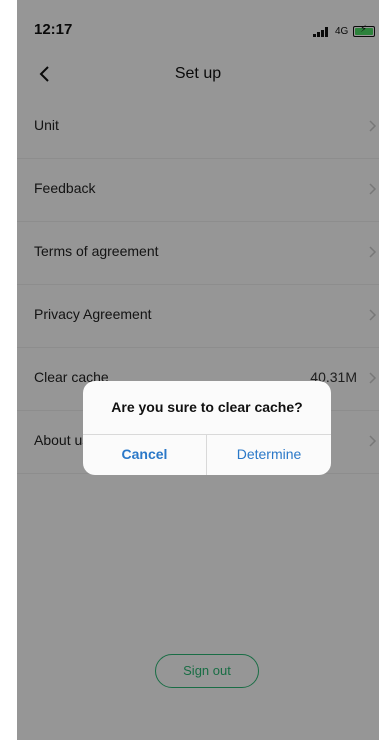 The image size is (379, 740). Describe the element at coordinates (144, 454) in the screenshot. I see `cancel-button: Cancel` at that location.